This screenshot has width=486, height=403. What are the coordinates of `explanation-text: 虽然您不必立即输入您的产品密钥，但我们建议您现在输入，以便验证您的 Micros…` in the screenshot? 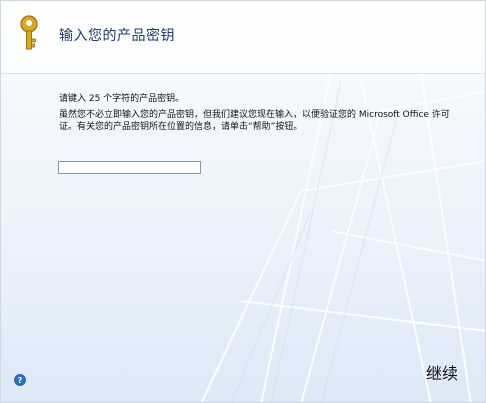 It's located at (254, 121).